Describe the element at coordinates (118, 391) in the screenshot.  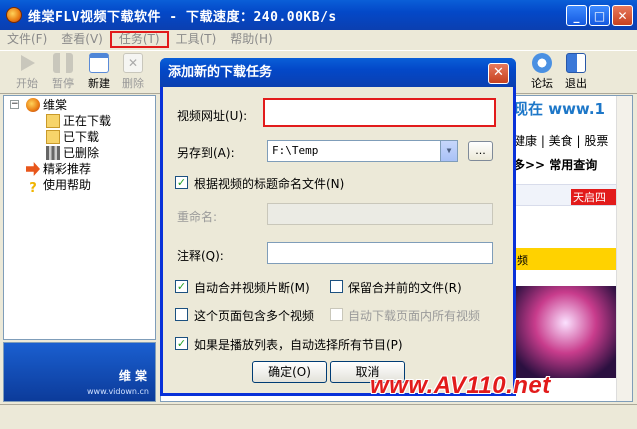
I see `banner-url: www.vidown.cn` at that location.